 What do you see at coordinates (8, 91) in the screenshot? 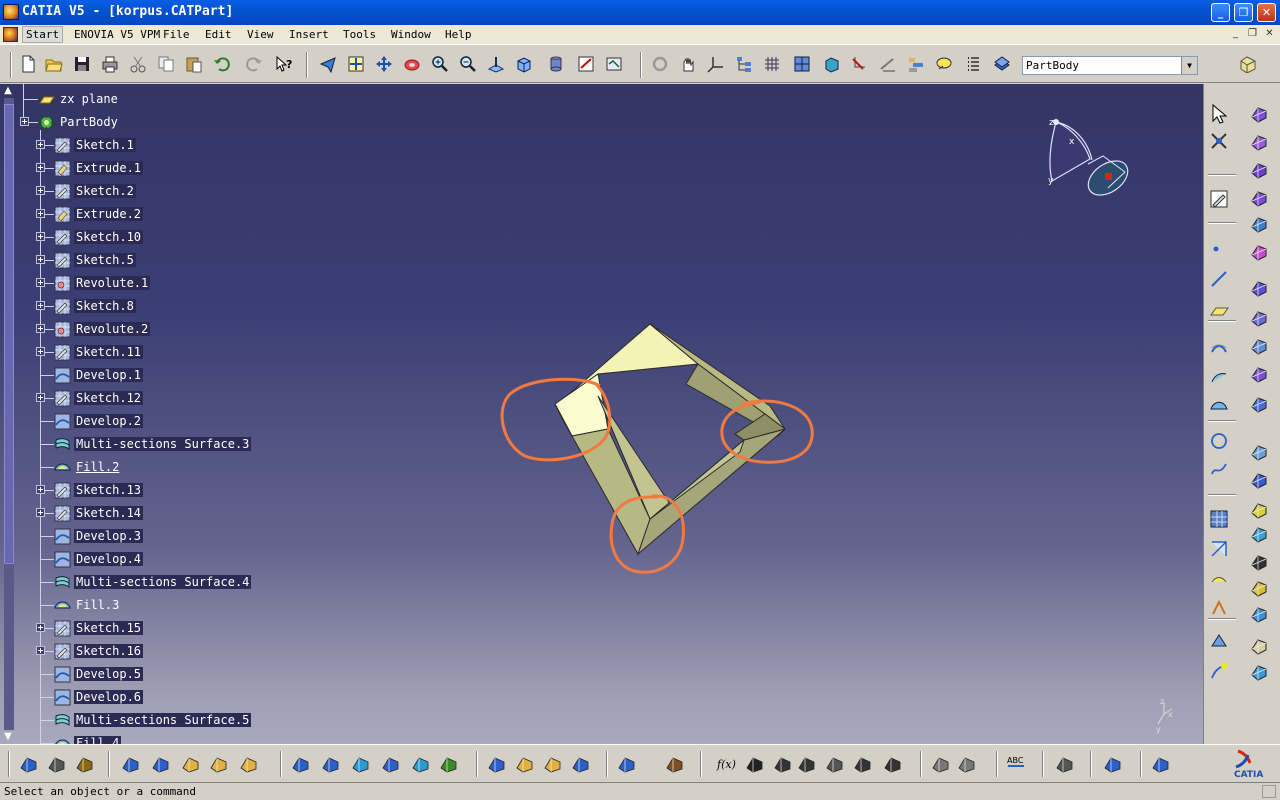
I see `scroll-up-icon: ▲` at bounding box center [8, 91].